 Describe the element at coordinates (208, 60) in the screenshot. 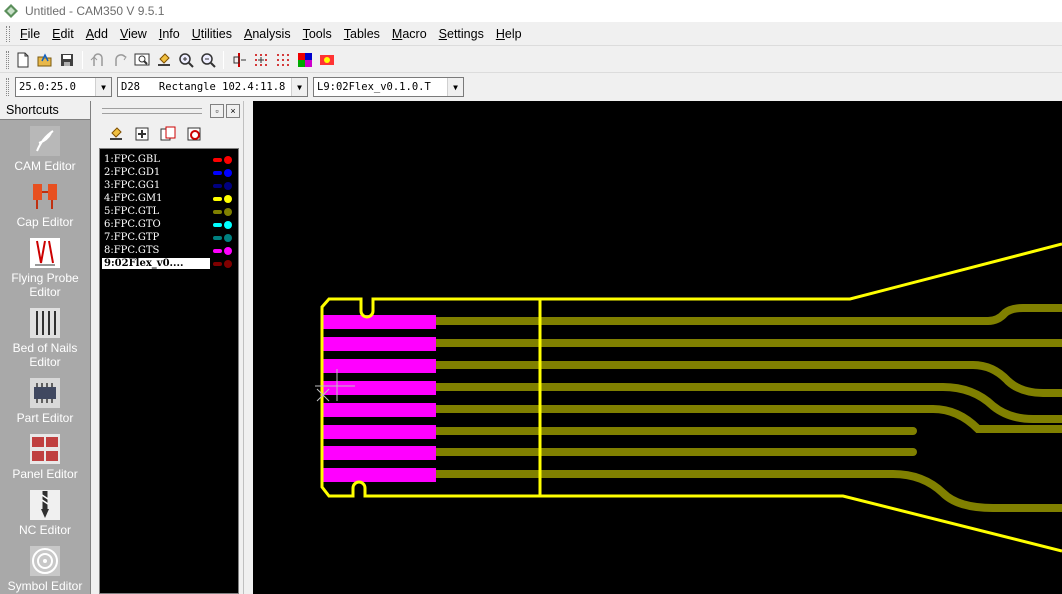

I see `zoom-out-icon` at that location.